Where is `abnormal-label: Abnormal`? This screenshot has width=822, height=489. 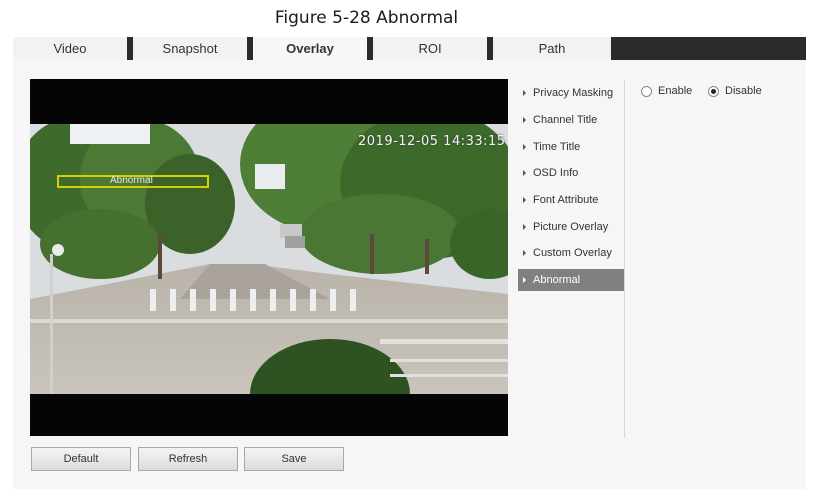
abnormal-label: Abnormal is located at coordinates (131, 180).